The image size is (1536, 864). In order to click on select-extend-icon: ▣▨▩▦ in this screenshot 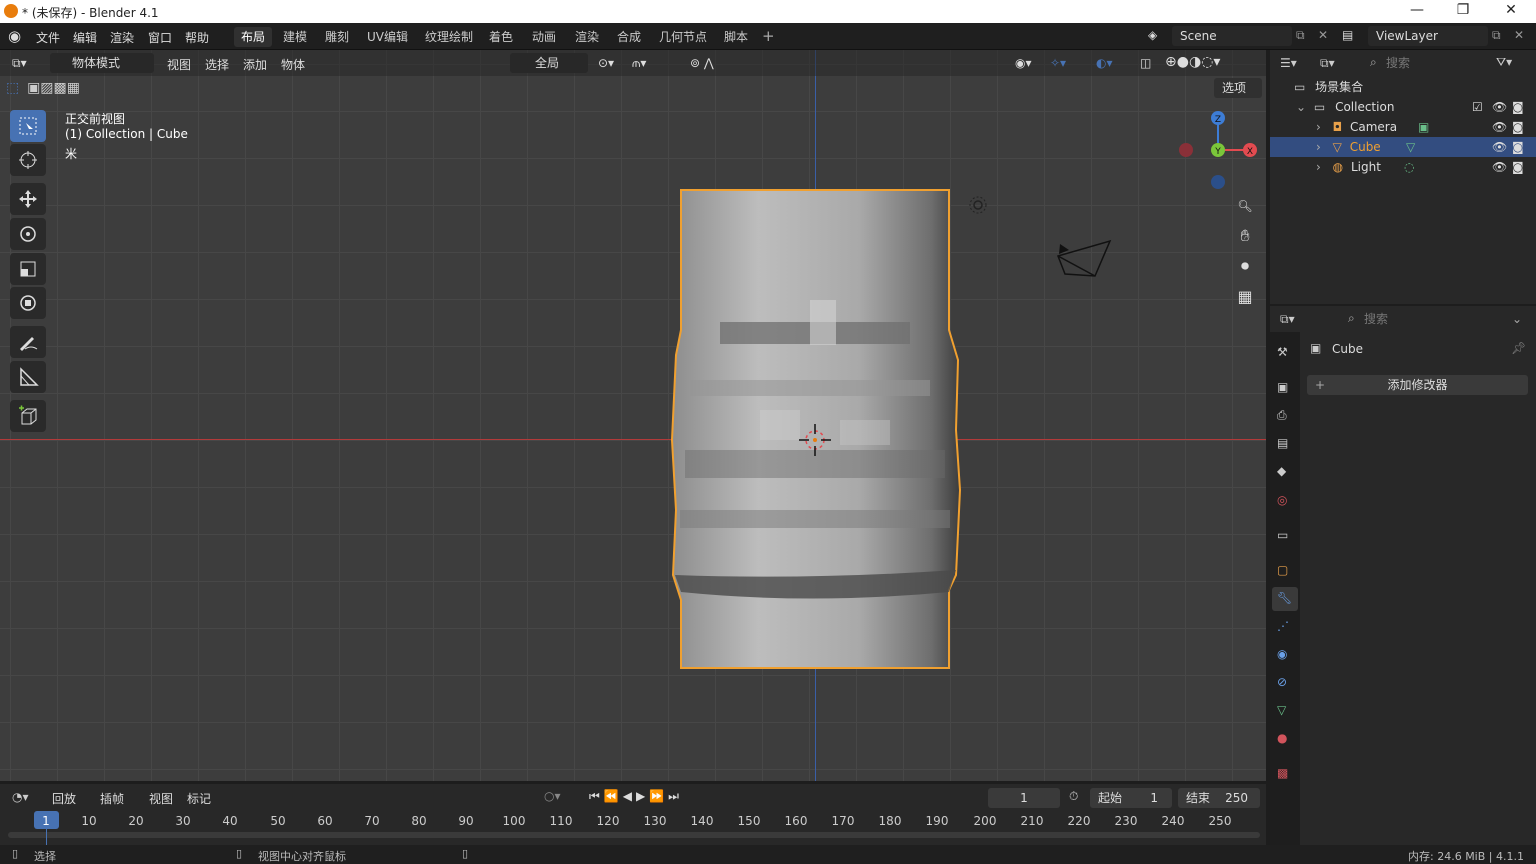, I will do `click(53, 88)`.